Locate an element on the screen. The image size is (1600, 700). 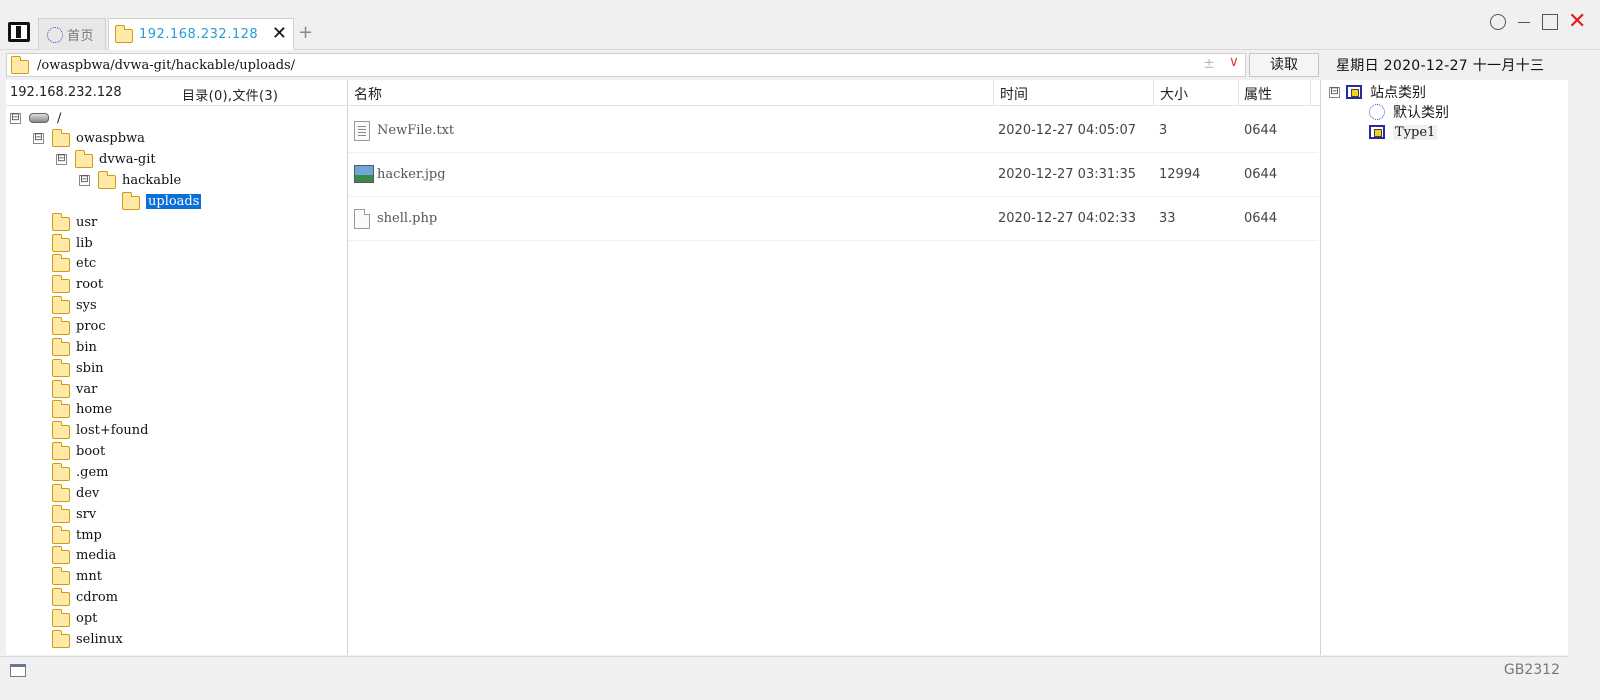
tree-item: uploads is located at coordinates (162, 201).